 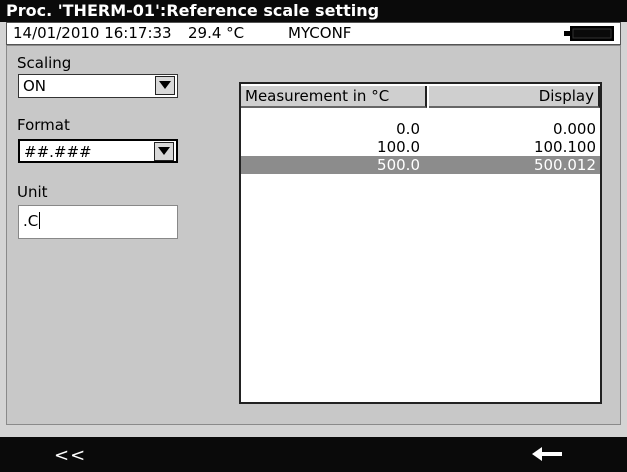 I want to click on status-temperature: 29.4 °C, so click(x=216, y=33).